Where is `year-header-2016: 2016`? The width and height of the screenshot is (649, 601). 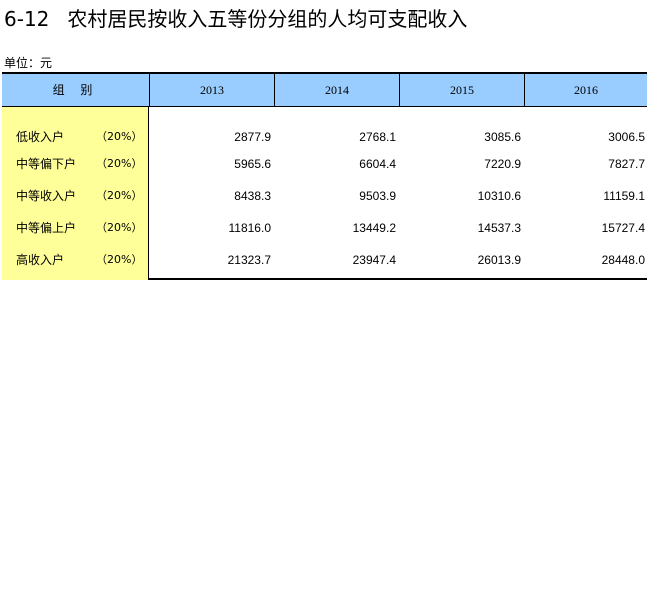
year-header-2016: 2016 is located at coordinates (585, 90).